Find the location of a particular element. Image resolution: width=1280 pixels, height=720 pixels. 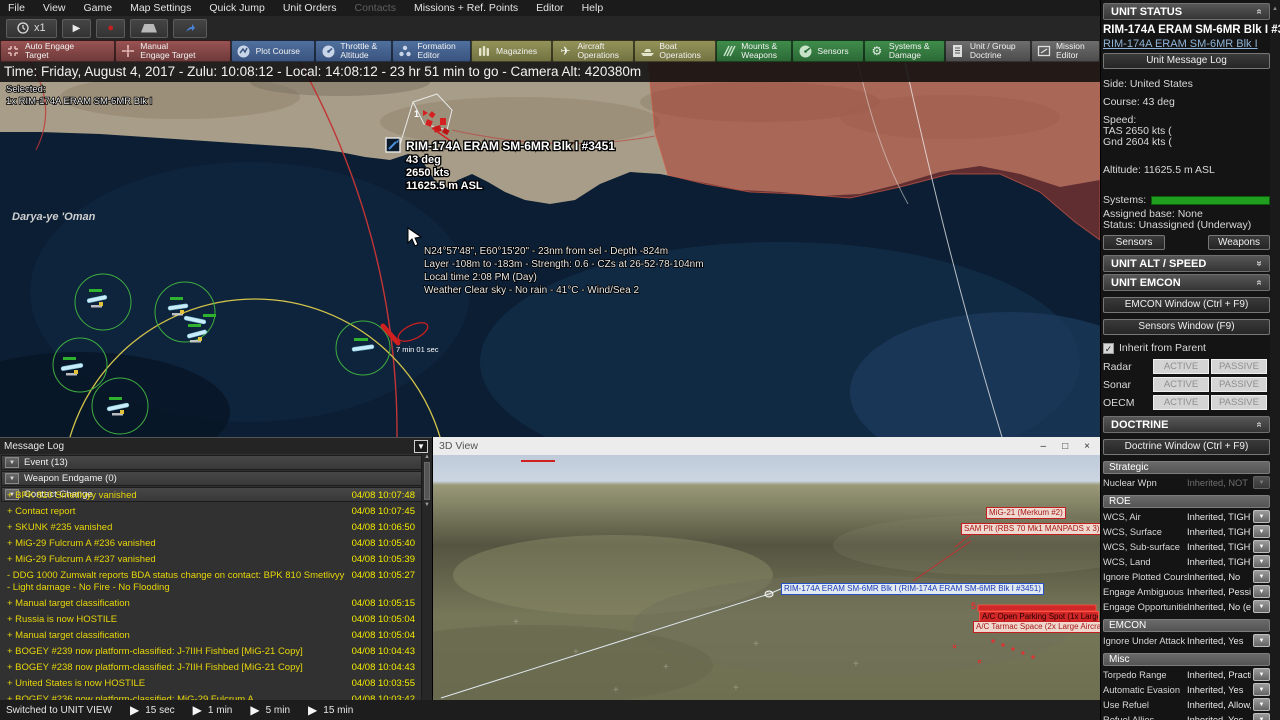

magazines-button: Magazines is located at coordinates (512, 51).